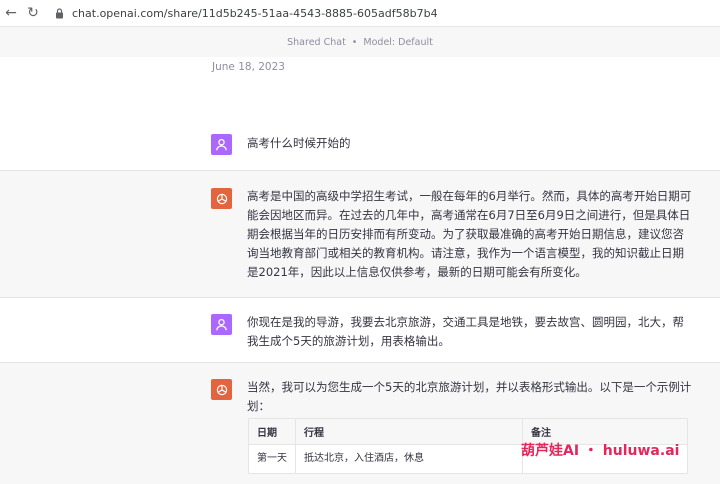 The height and width of the screenshot is (484, 720). Describe the element at coordinates (33, 13) in the screenshot. I see `reload-icon: ↻` at that location.